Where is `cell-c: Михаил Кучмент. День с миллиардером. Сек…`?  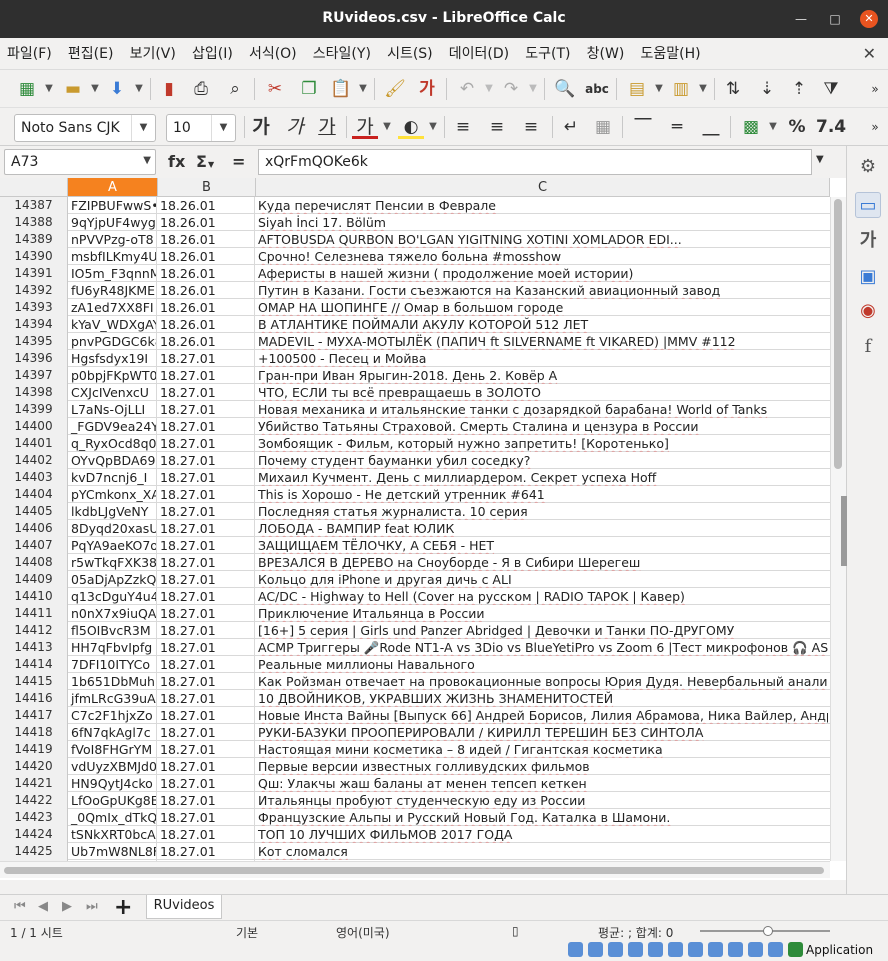 cell-c: Михаил Кучмент. День с миллиардером. Сек… is located at coordinates (542, 477).